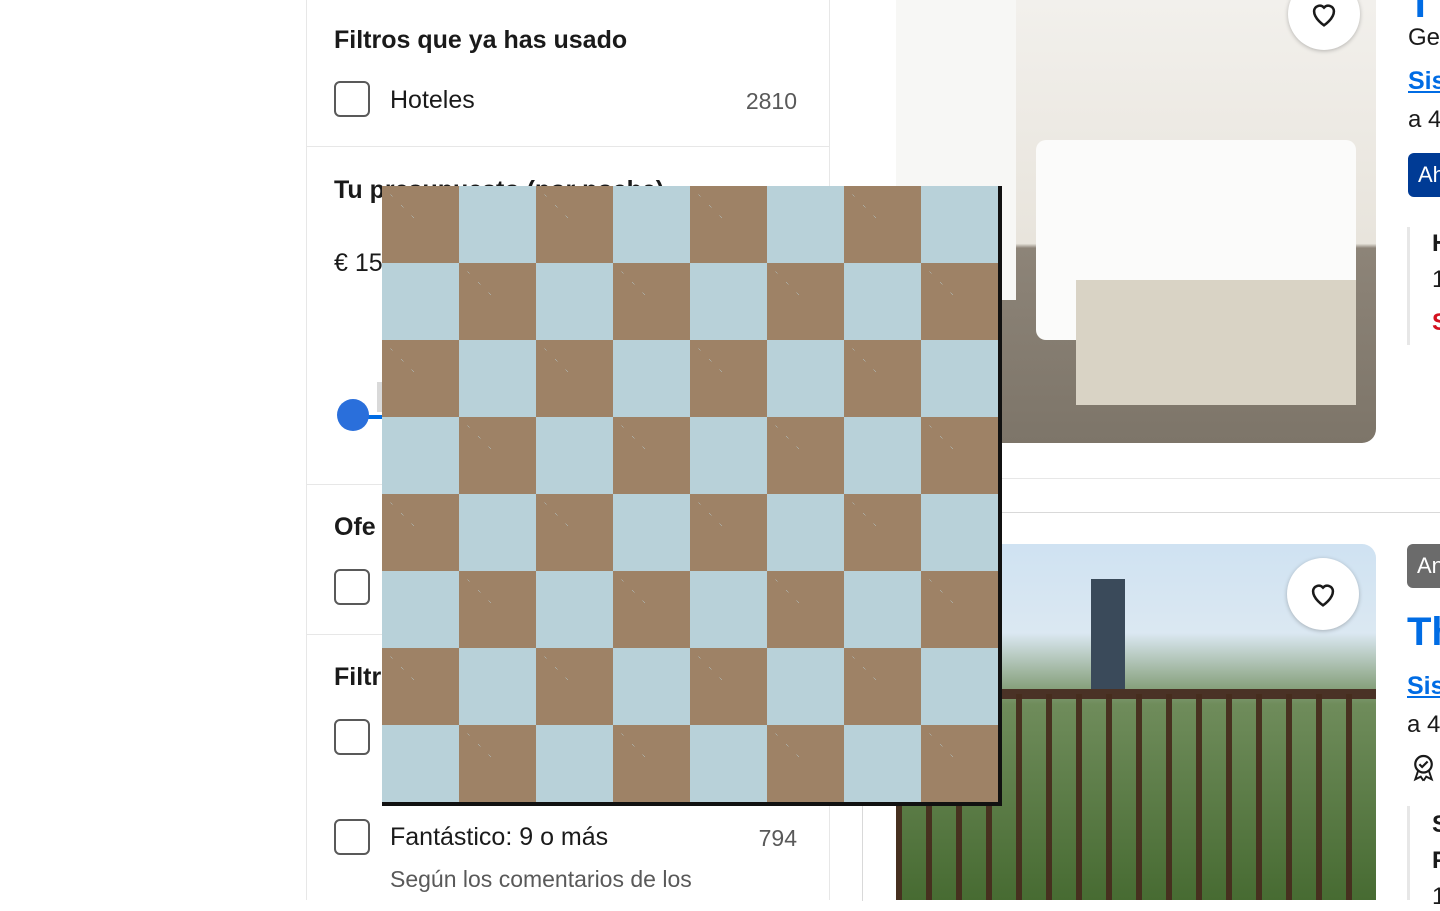 This screenshot has height=911, width=1440. Describe the element at coordinates (1424, 119) in the screenshot. I see `distance-1: a 4` at that location.